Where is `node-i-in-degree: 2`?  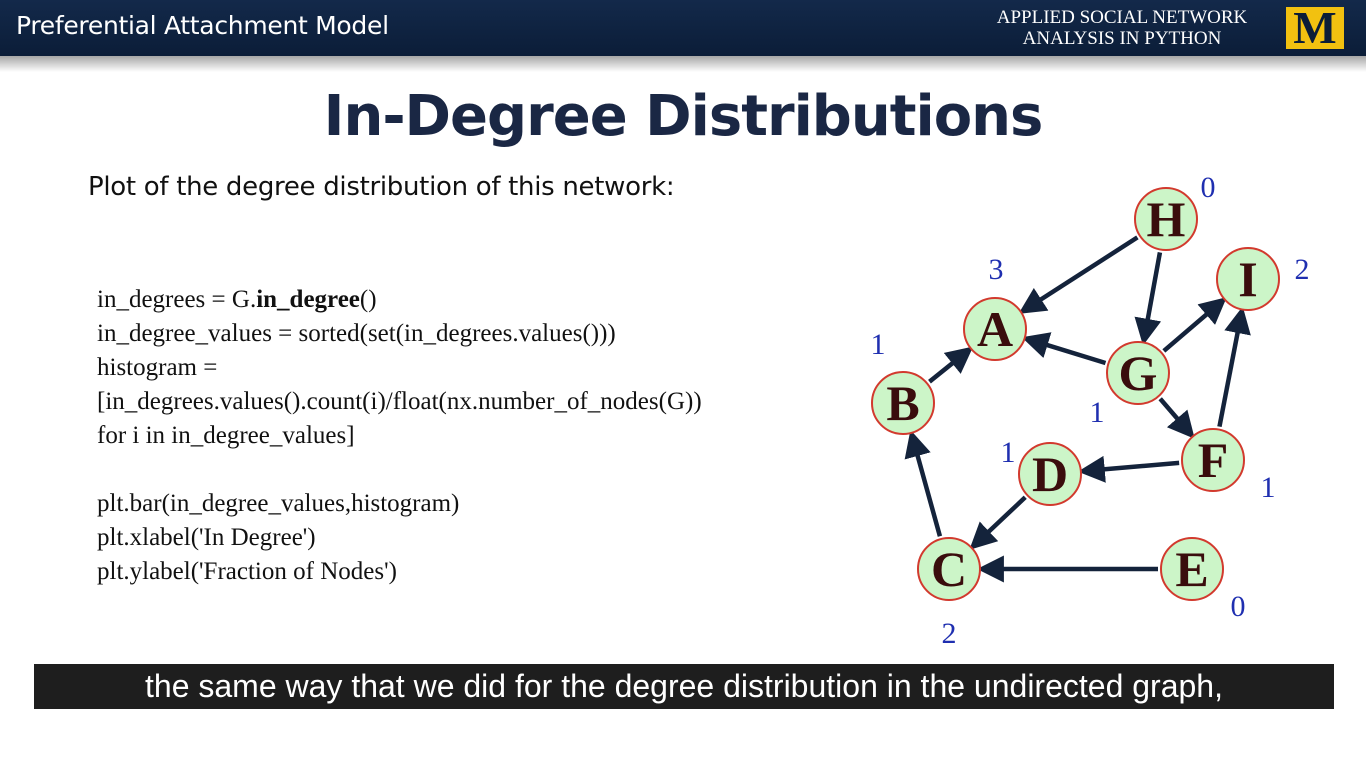
node-i-in-degree: 2 is located at coordinates (1302, 269).